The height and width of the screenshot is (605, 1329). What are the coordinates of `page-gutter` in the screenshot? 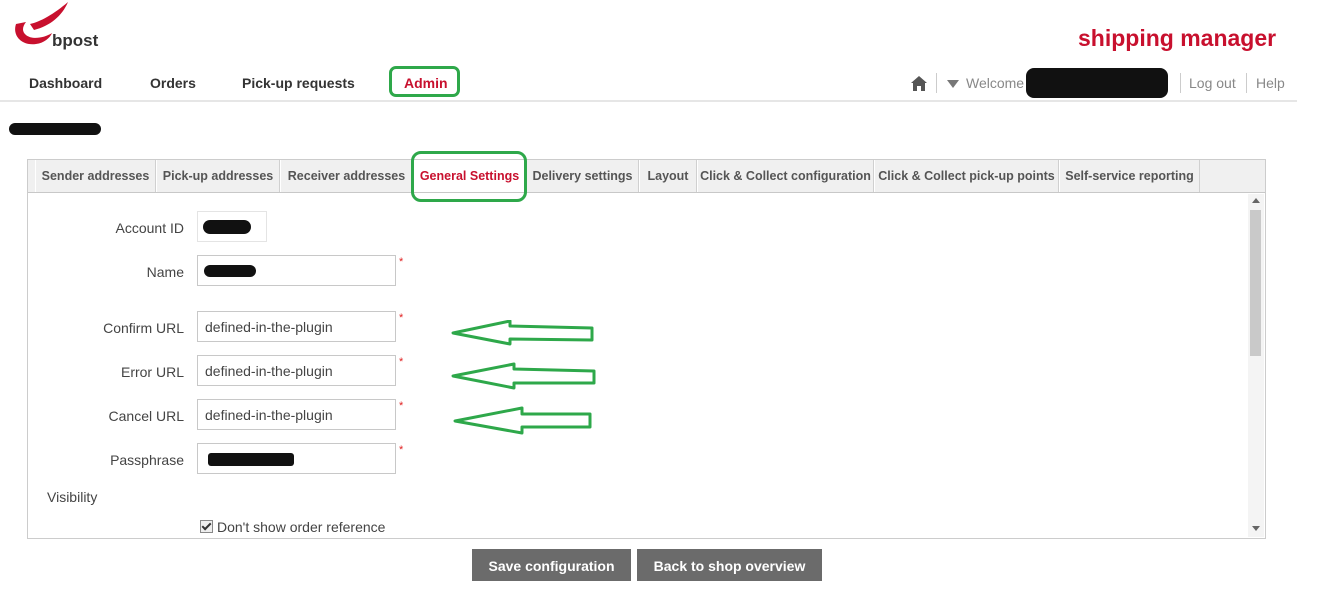 It's located at (1313, 302).